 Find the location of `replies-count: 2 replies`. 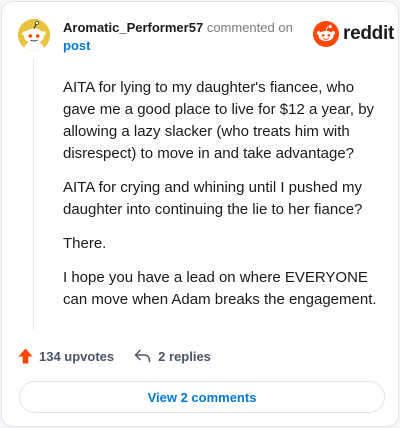

replies-count: 2 replies is located at coordinates (184, 356).